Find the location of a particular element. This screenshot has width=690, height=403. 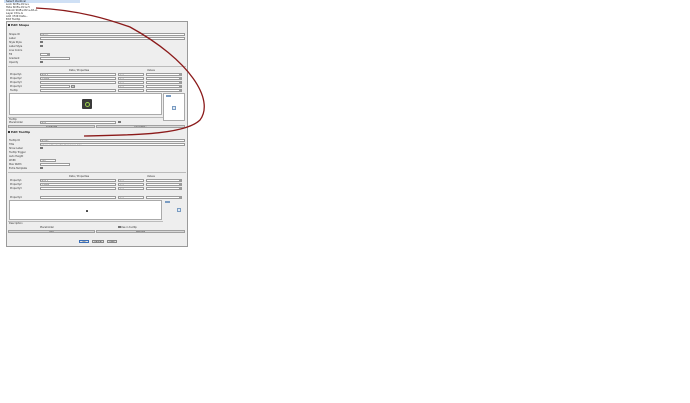

annotation-curve is located at coordinates (120, 72).